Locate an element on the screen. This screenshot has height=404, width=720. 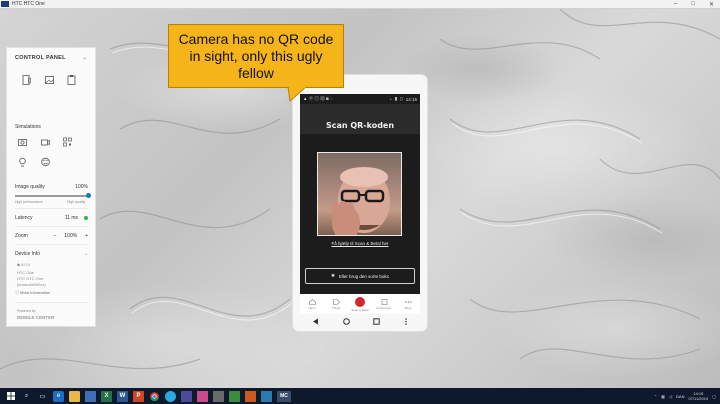
home-icon is located at coordinates (312, 301).